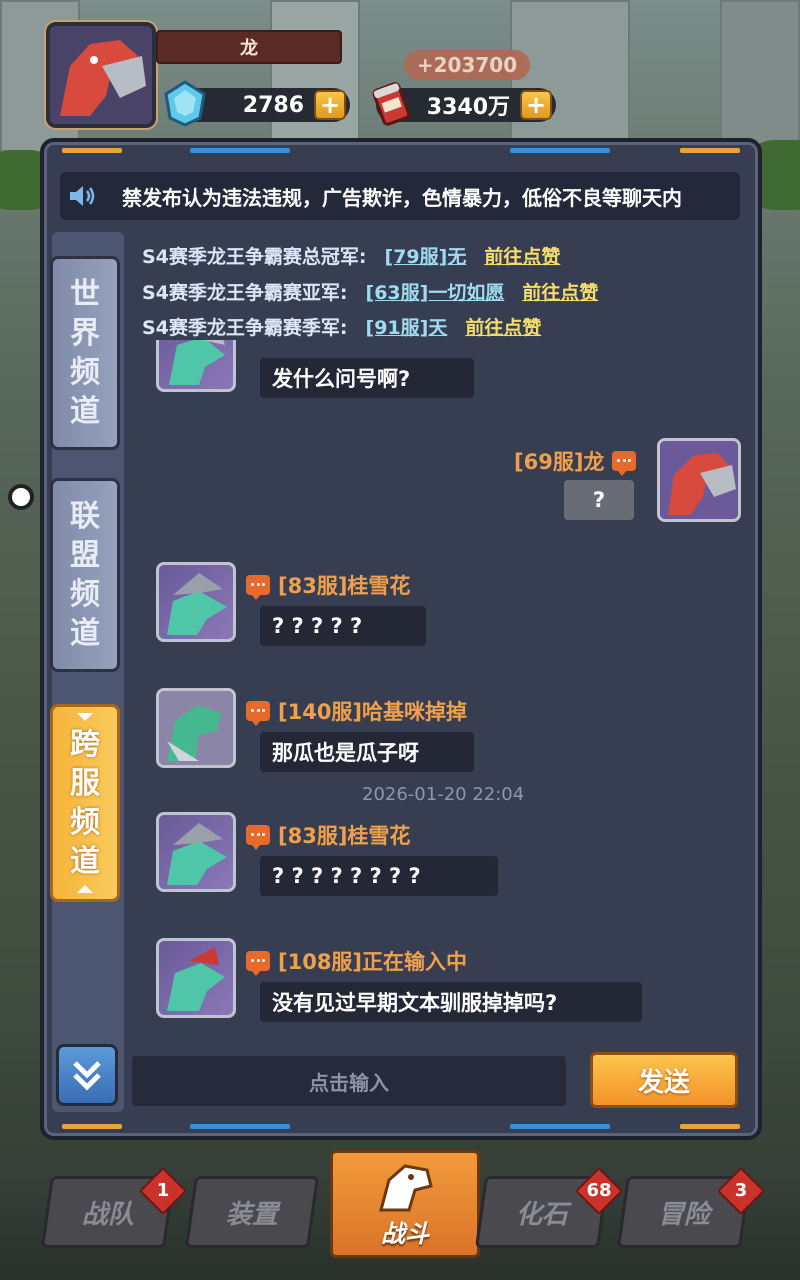 The height and width of the screenshot is (1280, 800). What do you see at coordinates (85, 744) in the screenshot?
I see `tab-label: 跨` at bounding box center [85, 744].